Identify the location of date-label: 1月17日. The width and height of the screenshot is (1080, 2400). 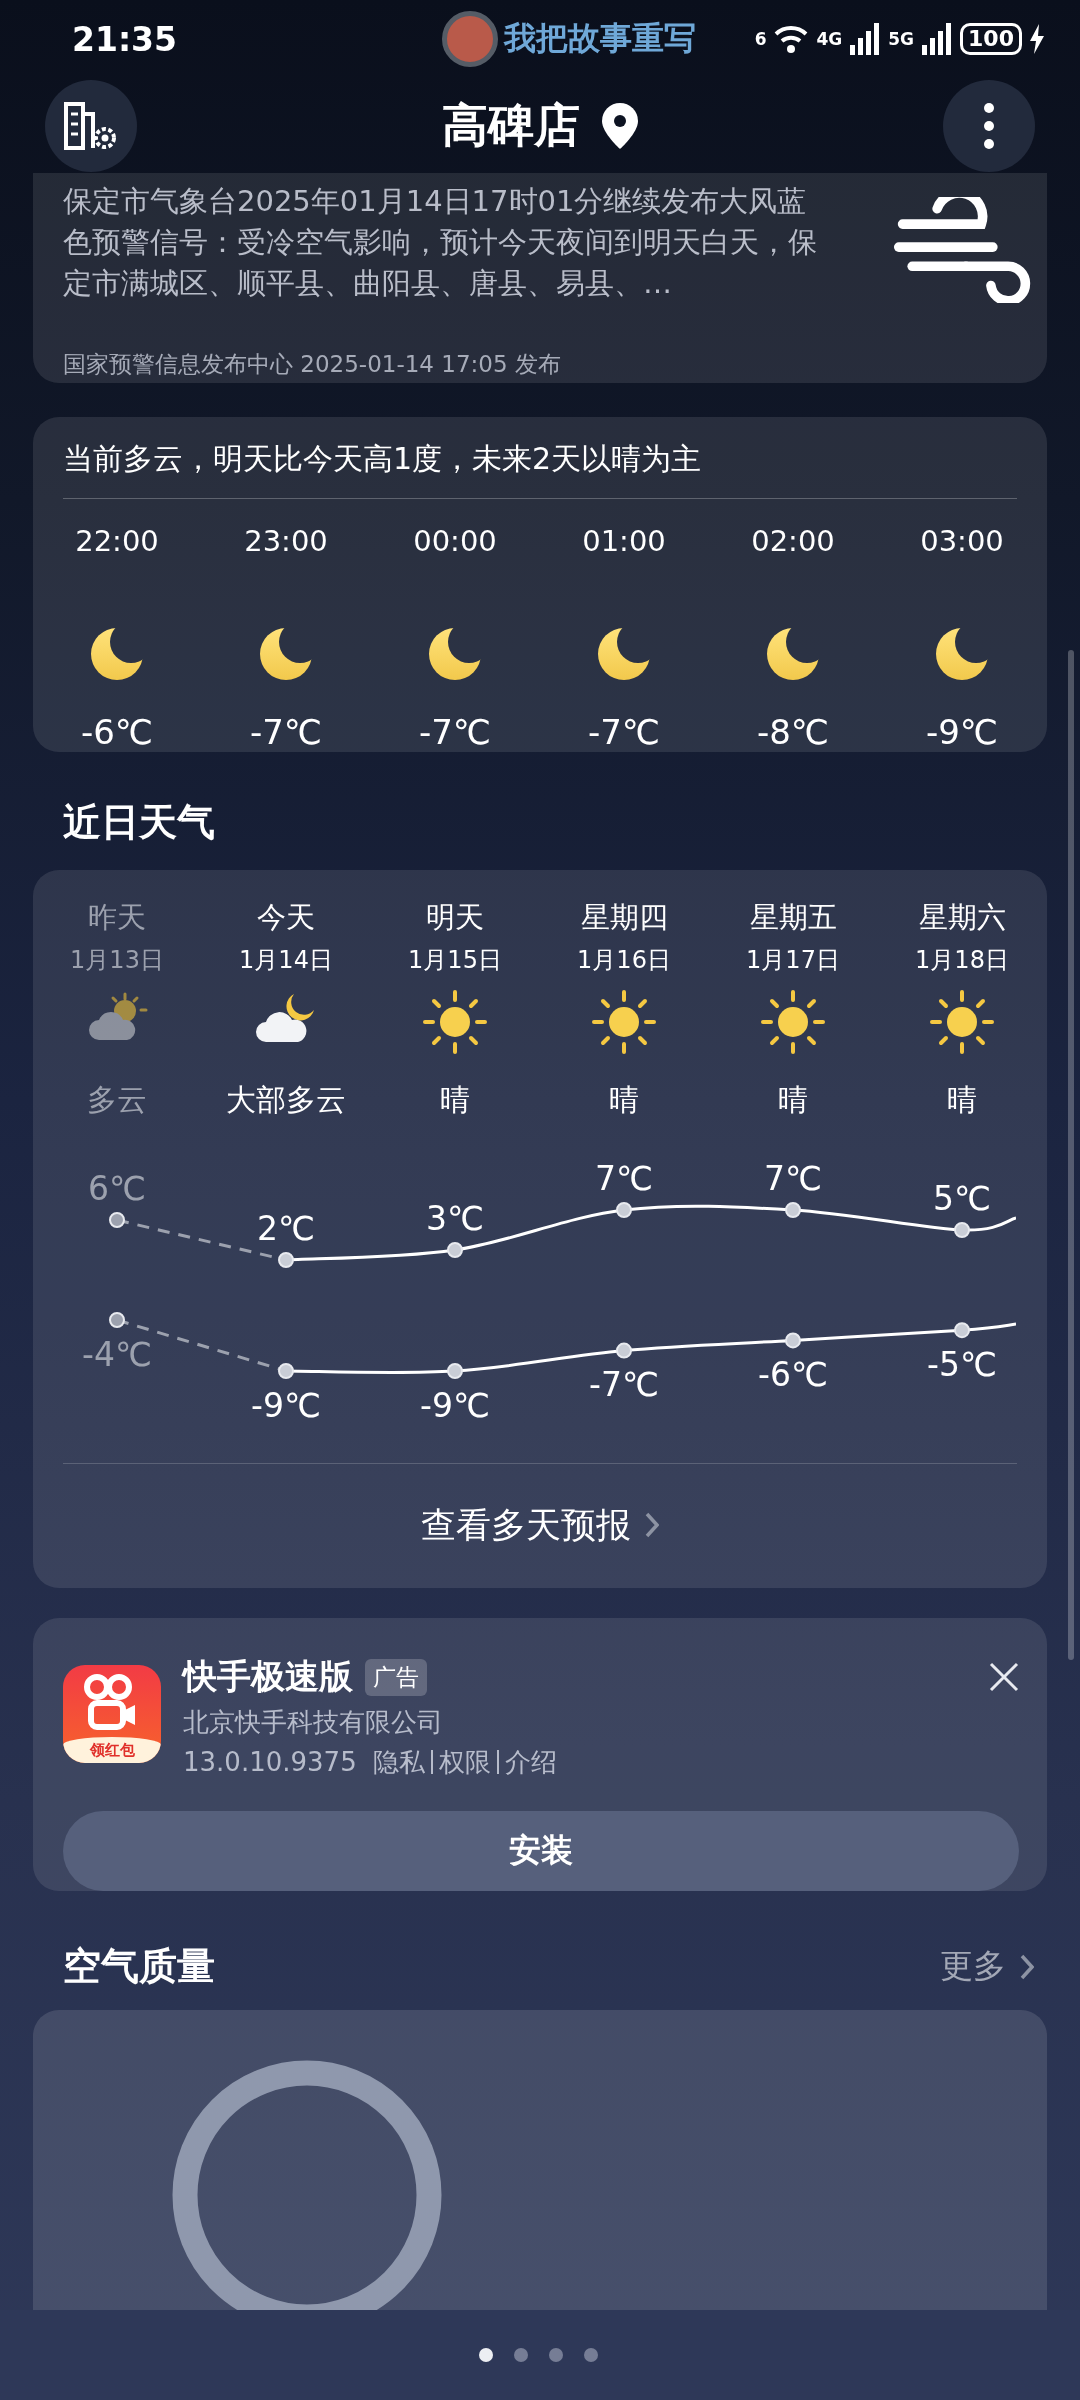
(793, 960).